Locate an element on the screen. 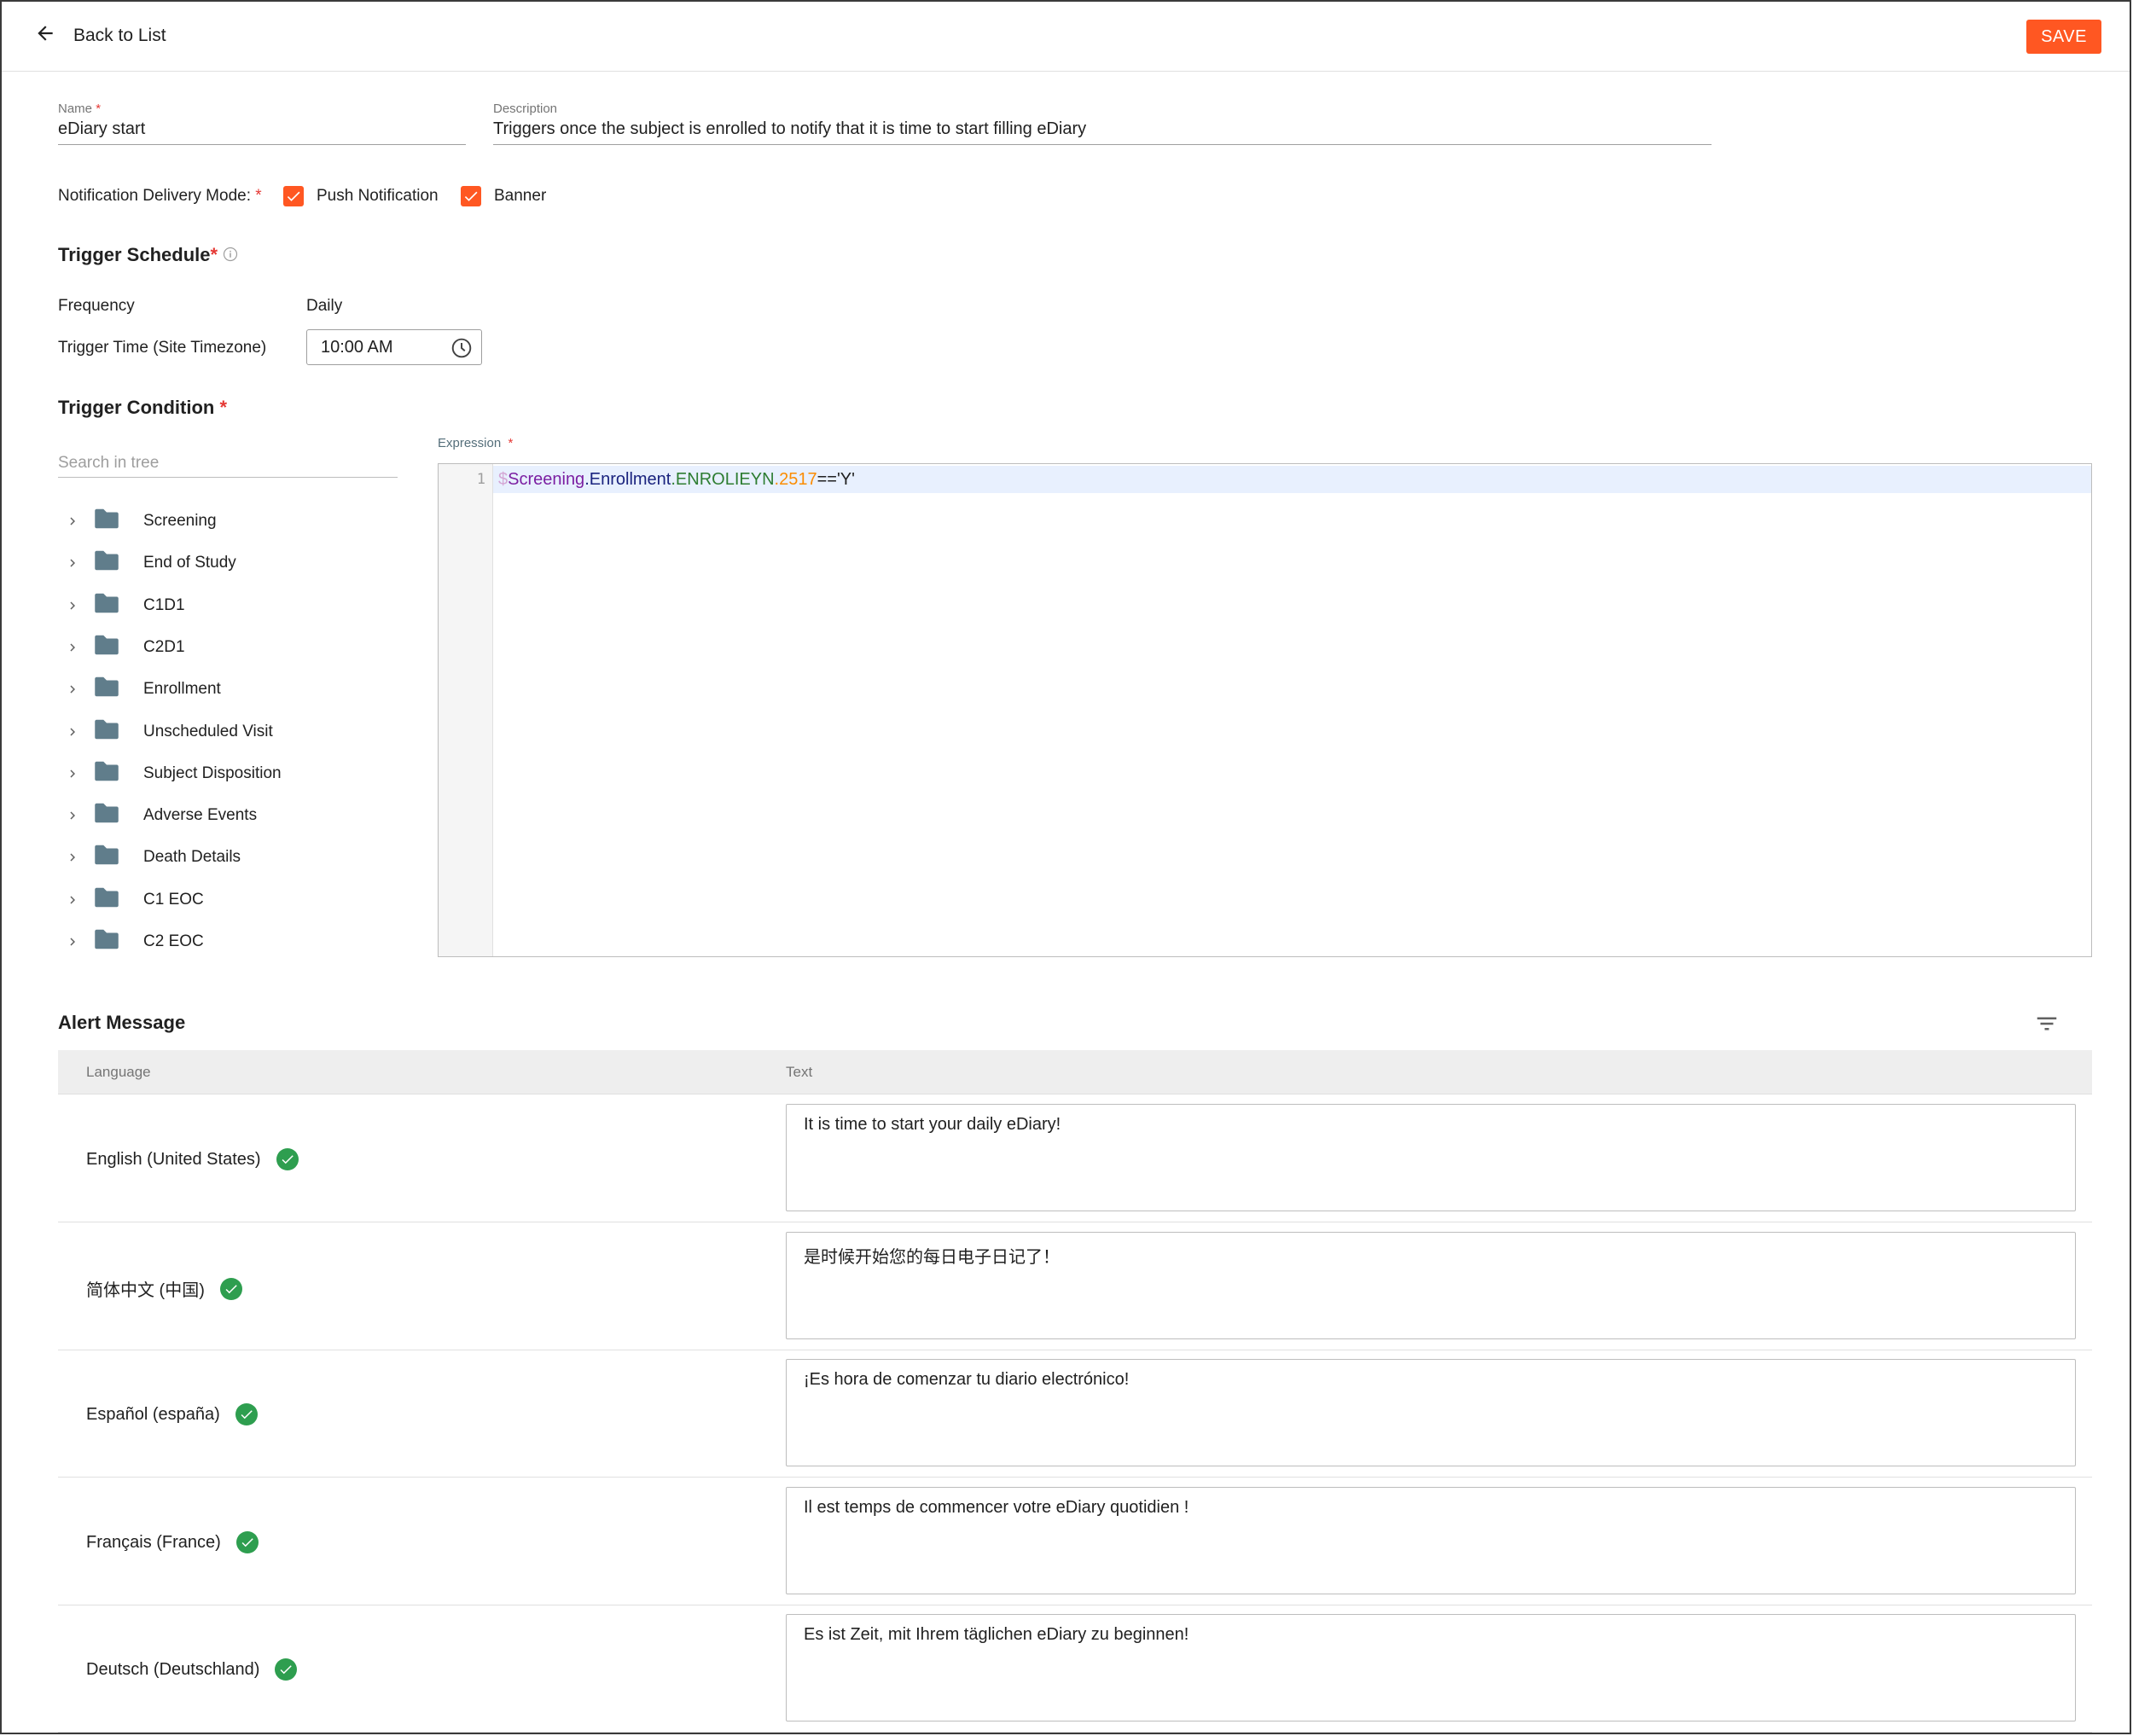 The height and width of the screenshot is (1736, 2133). tree-item: Death Details is located at coordinates (211, 857).